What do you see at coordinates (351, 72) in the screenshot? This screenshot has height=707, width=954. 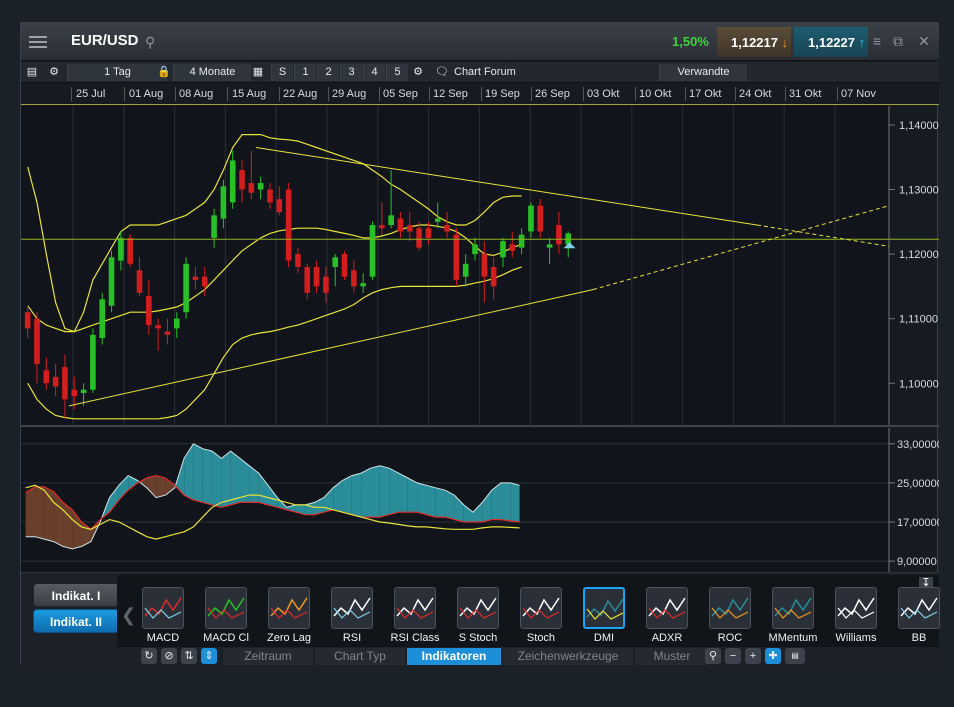 I see `quick-3: 3` at bounding box center [351, 72].